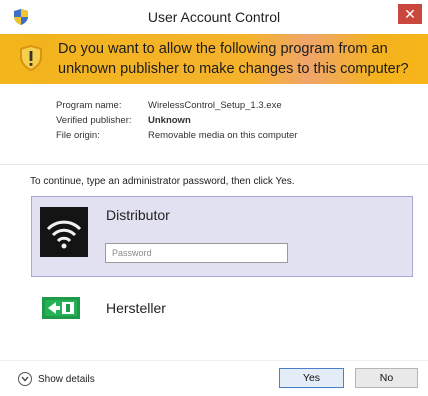 The height and width of the screenshot is (396, 428). I want to click on divider, so click(214, 164).